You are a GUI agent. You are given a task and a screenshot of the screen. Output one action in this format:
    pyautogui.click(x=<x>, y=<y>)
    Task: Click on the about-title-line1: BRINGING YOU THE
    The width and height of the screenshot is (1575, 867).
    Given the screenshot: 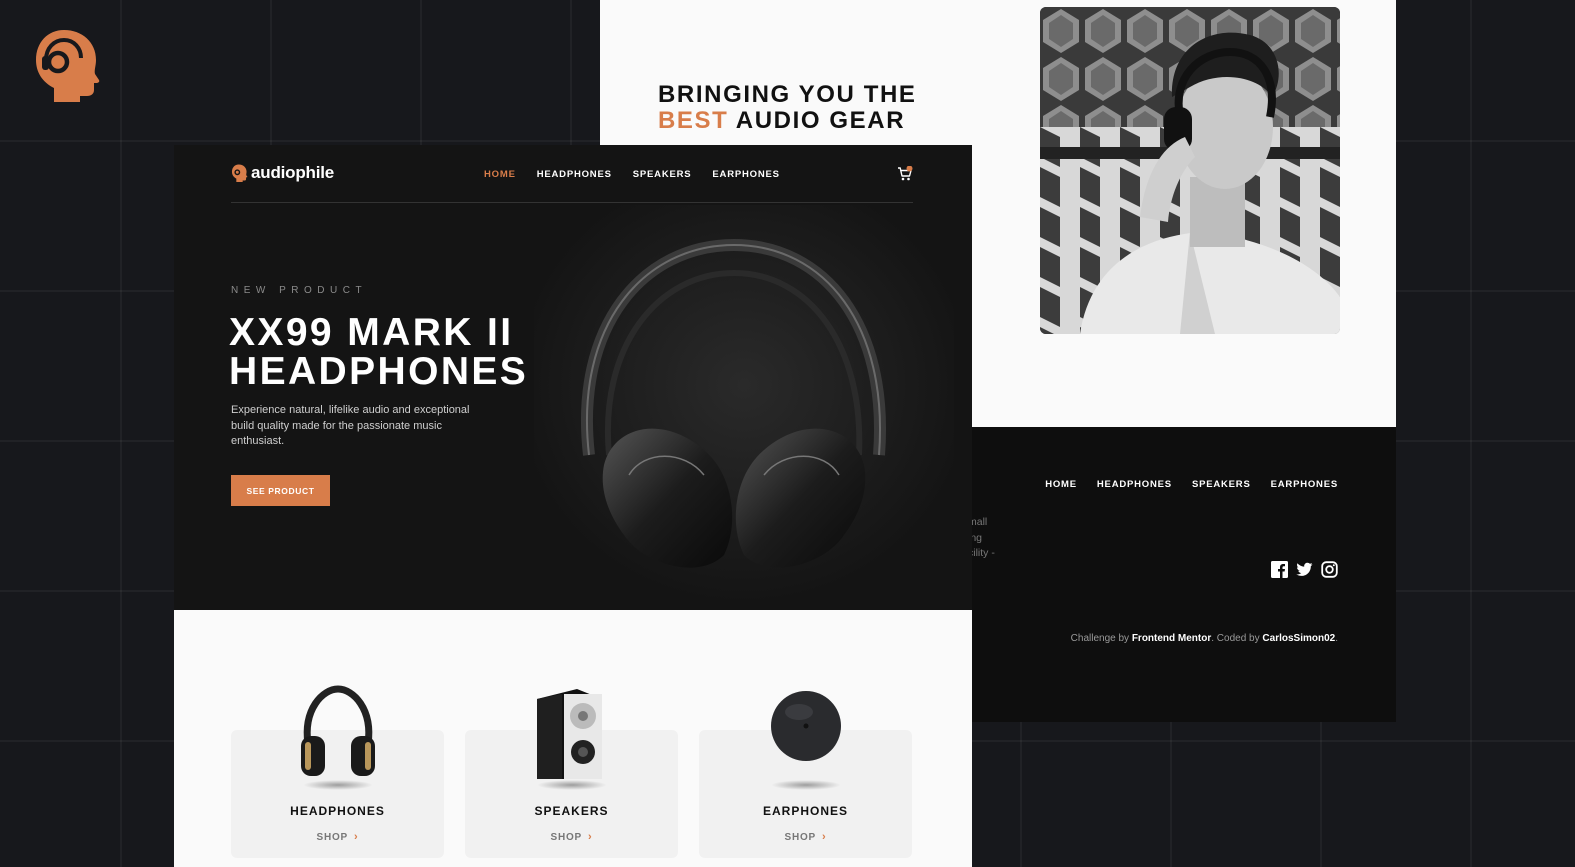 What is the action you would take?
    pyautogui.click(x=787, y=94)
    